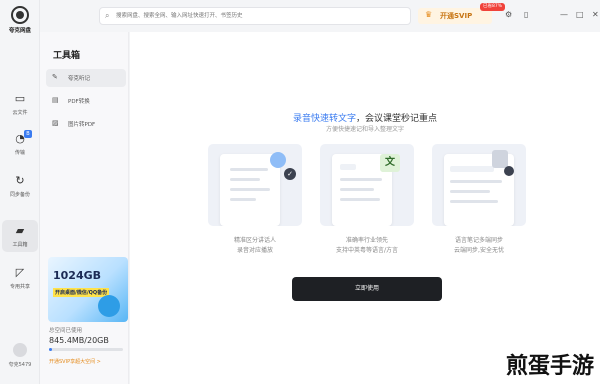 The width and height of the screenshot is (600, 384). What do you see at coordinates (55, 123) in the screenshot?
I see `image-icon: ▨` at bounding box center [55, 123].